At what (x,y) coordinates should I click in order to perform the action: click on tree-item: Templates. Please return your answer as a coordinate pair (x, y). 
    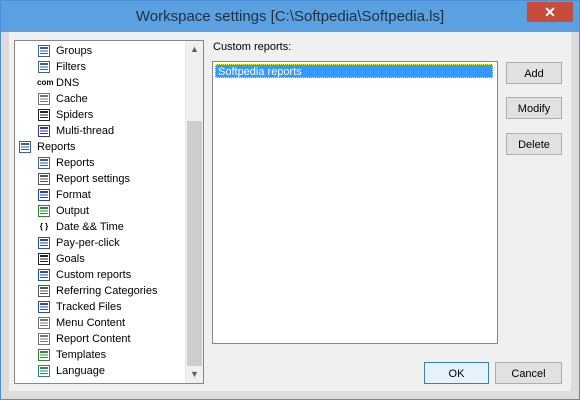
    Looking at the image, I should click on (71, 355).